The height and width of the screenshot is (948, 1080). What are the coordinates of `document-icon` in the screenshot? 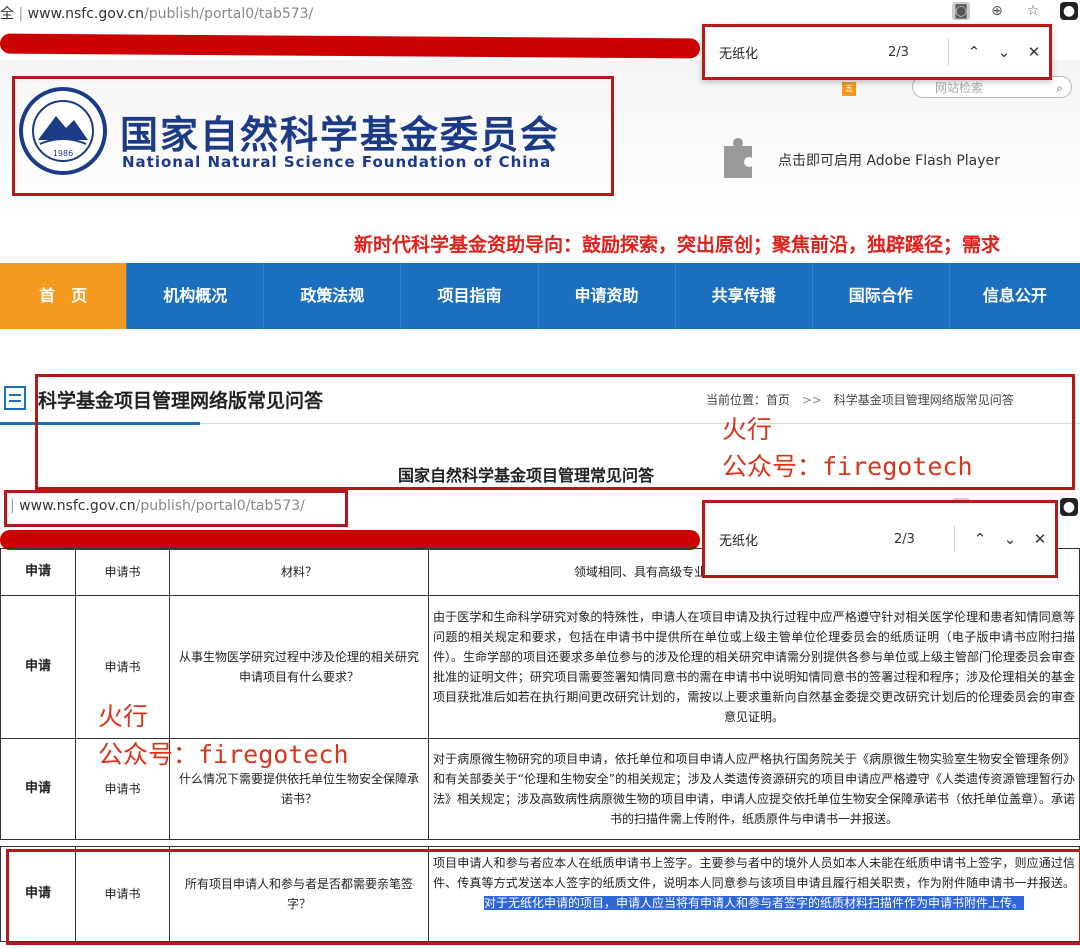 It's located at (15, 398).